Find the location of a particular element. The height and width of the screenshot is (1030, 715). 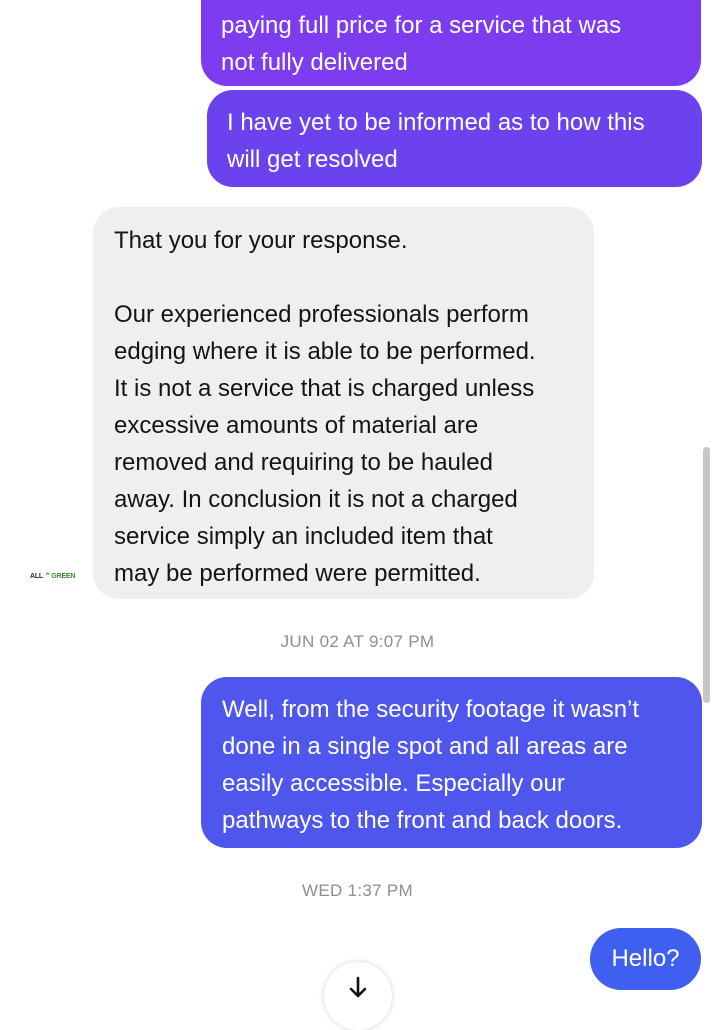

message-text: edging where it is able to be performed. is located at coordinates (325, 351).